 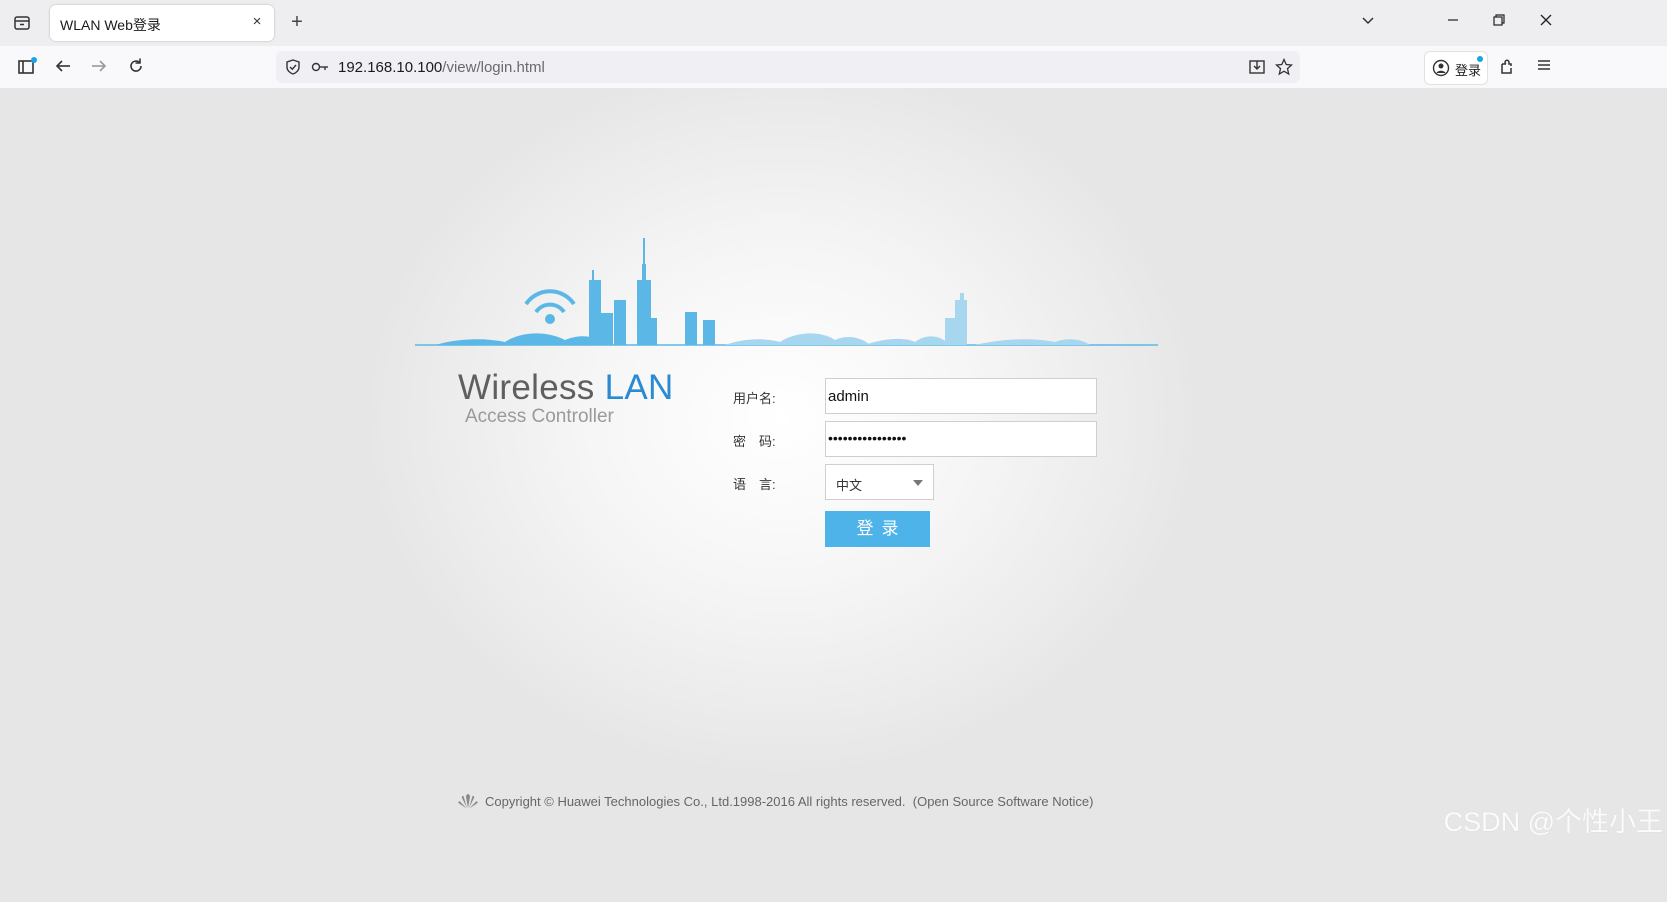 What do you see at coordinates (1480, 59) in the screenshot?
I see `notification-dot` at bounding box center [1480, 59].